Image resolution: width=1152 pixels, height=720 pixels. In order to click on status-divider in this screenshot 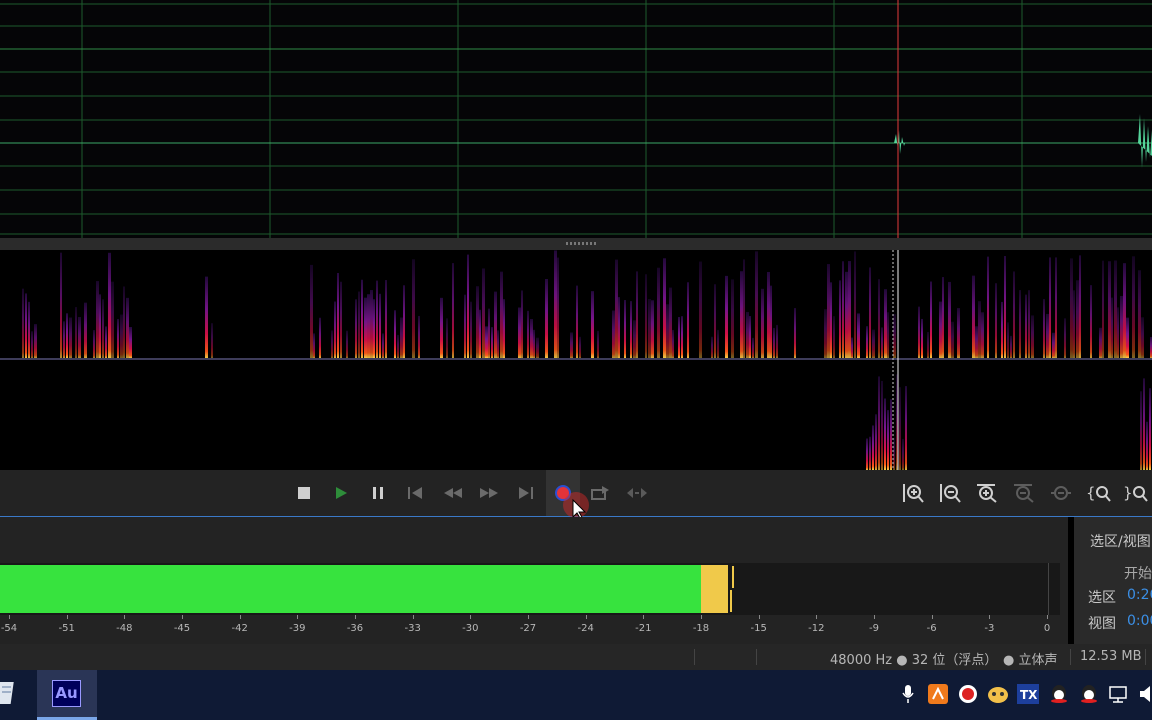, I will do `click(756, 657)`.